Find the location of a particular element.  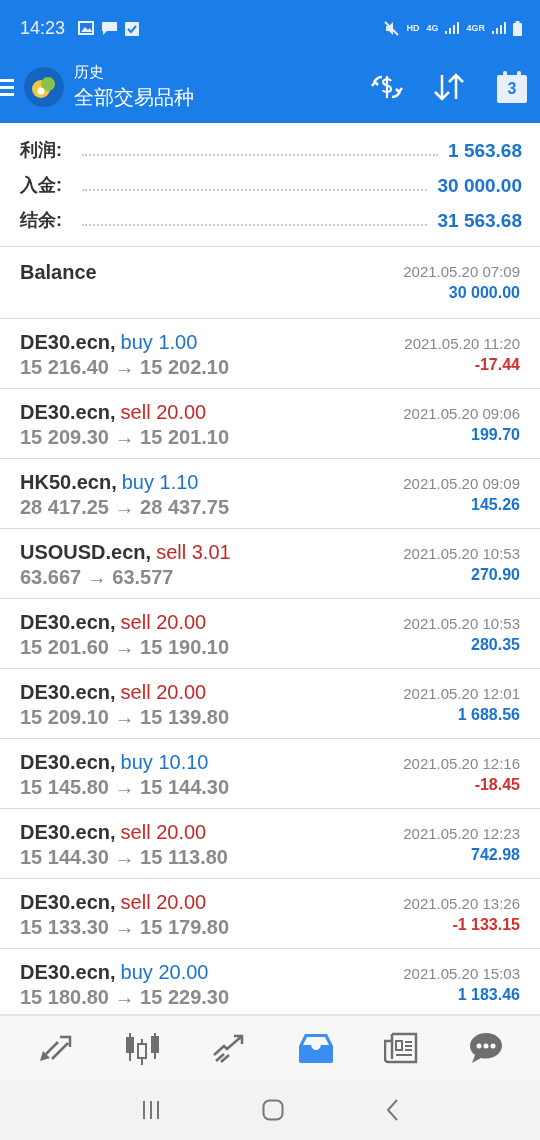

trade-volume: sell 3.01 is located at coordinates (193, 552).